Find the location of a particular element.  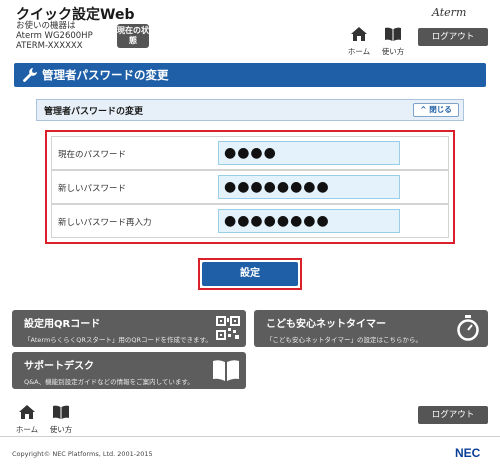

confirm-password-label: 新しいパスワード再入力 is located at coordinates (105, 223).